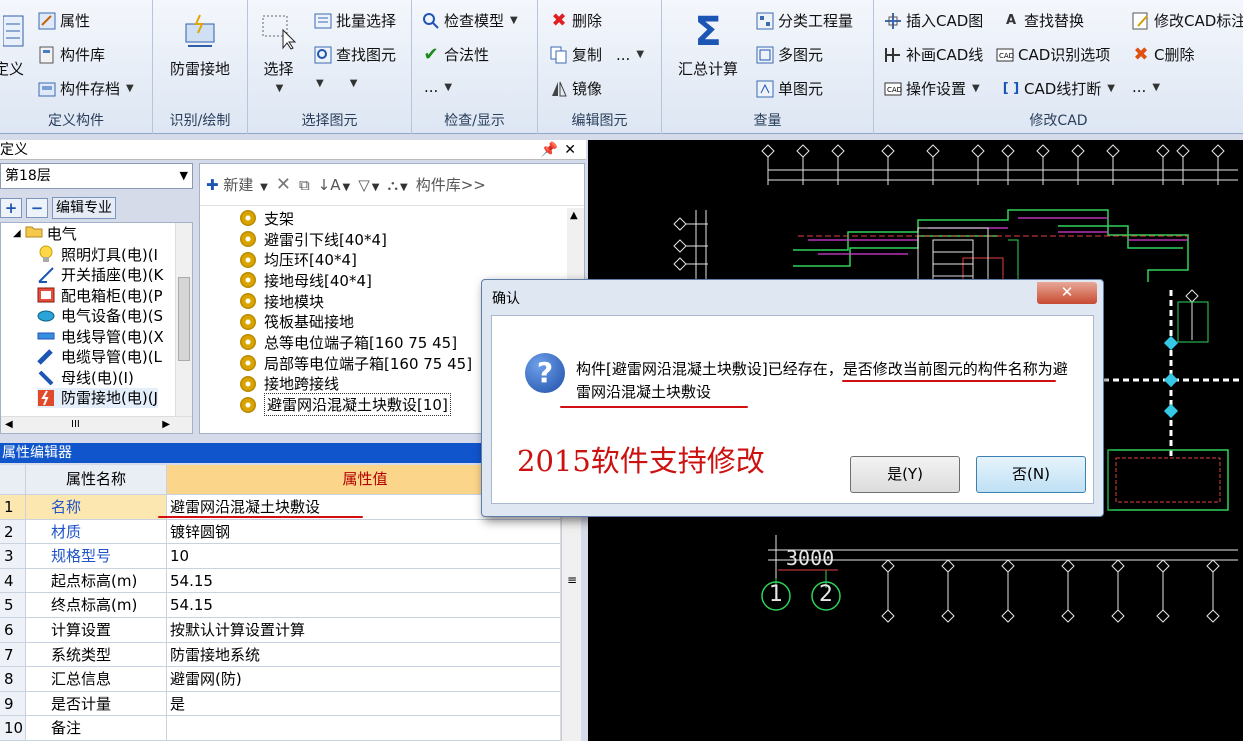  I want to click on define-button: 定义, so click(12, 45).